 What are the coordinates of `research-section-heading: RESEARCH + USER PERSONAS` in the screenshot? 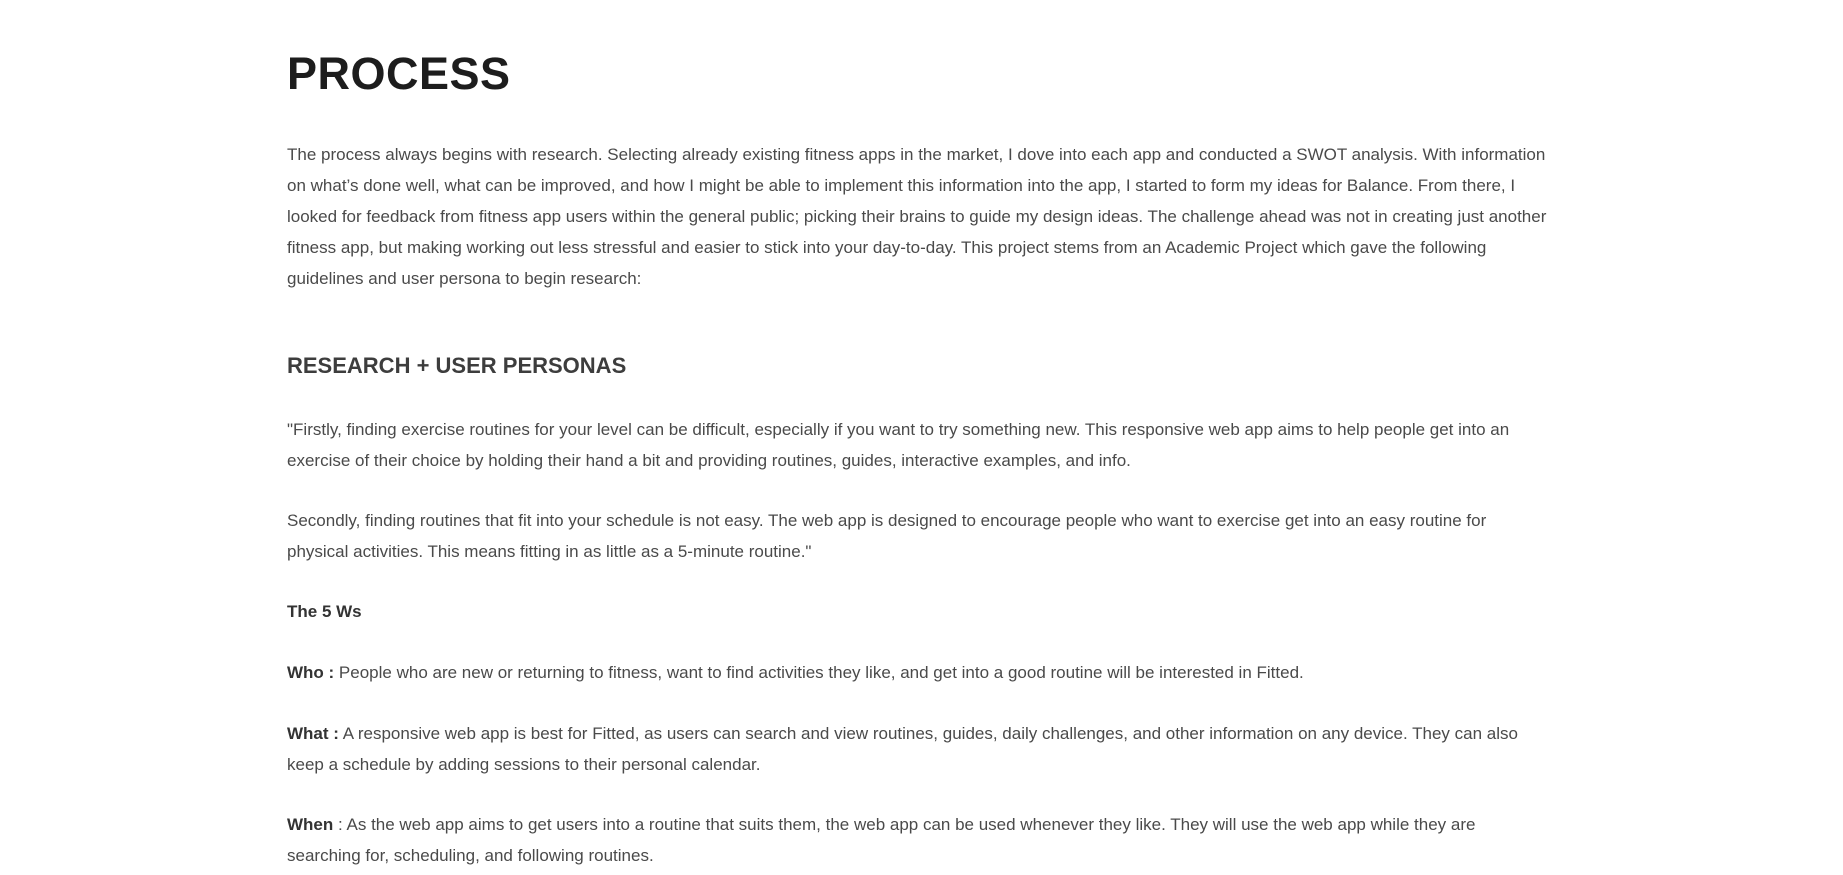 It's located at (457, 365).